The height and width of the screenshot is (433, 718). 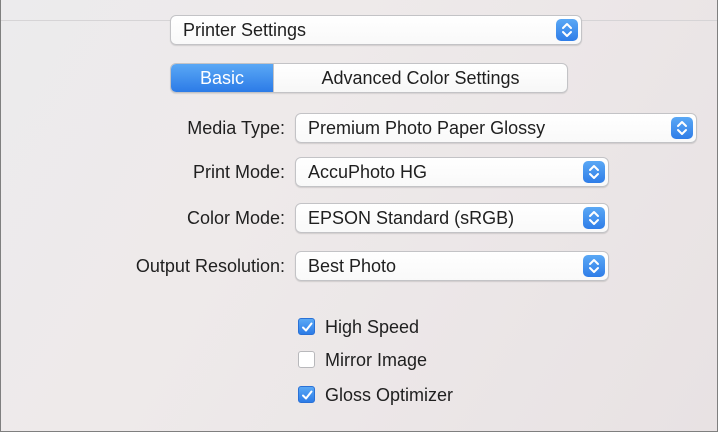 What do you see at coordinates (222, 78) in the screenshot?
I see `tab-basic: Basic` at bounding box center [222, 78].